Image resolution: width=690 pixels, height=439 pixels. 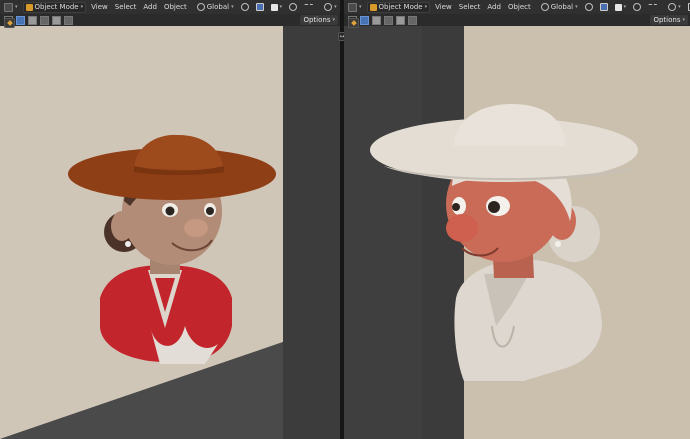 I want to click on tool-settings-left: Options ▾, so click(x=170, y=20).